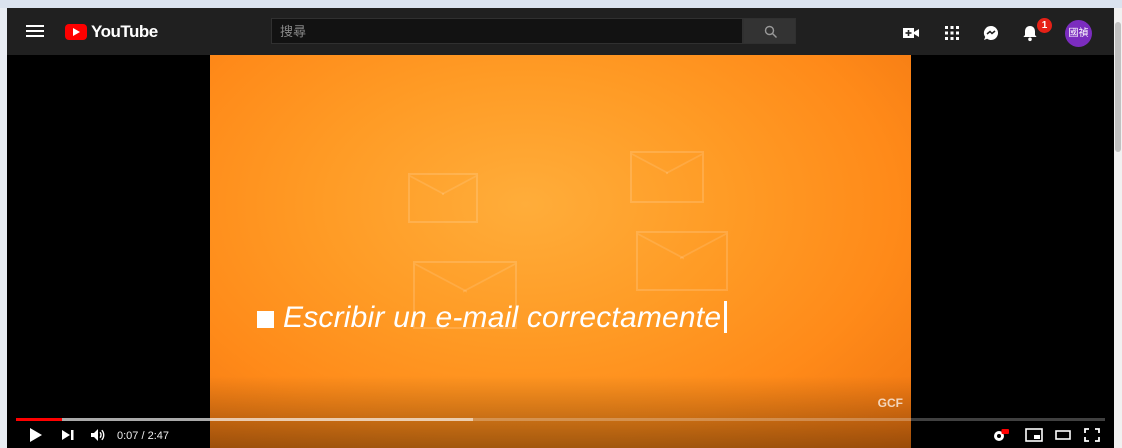 This screenshot has width=1122, height=448. What do you see at coordinates (1034, 435) in the screenshot?
I see `miniplayer-icon` at bounding box center [1034, 435].